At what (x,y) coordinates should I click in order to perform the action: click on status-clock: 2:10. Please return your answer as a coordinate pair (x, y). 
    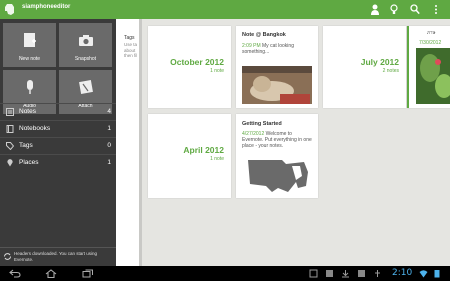
    Looking at the image, I should click on (402, 273).